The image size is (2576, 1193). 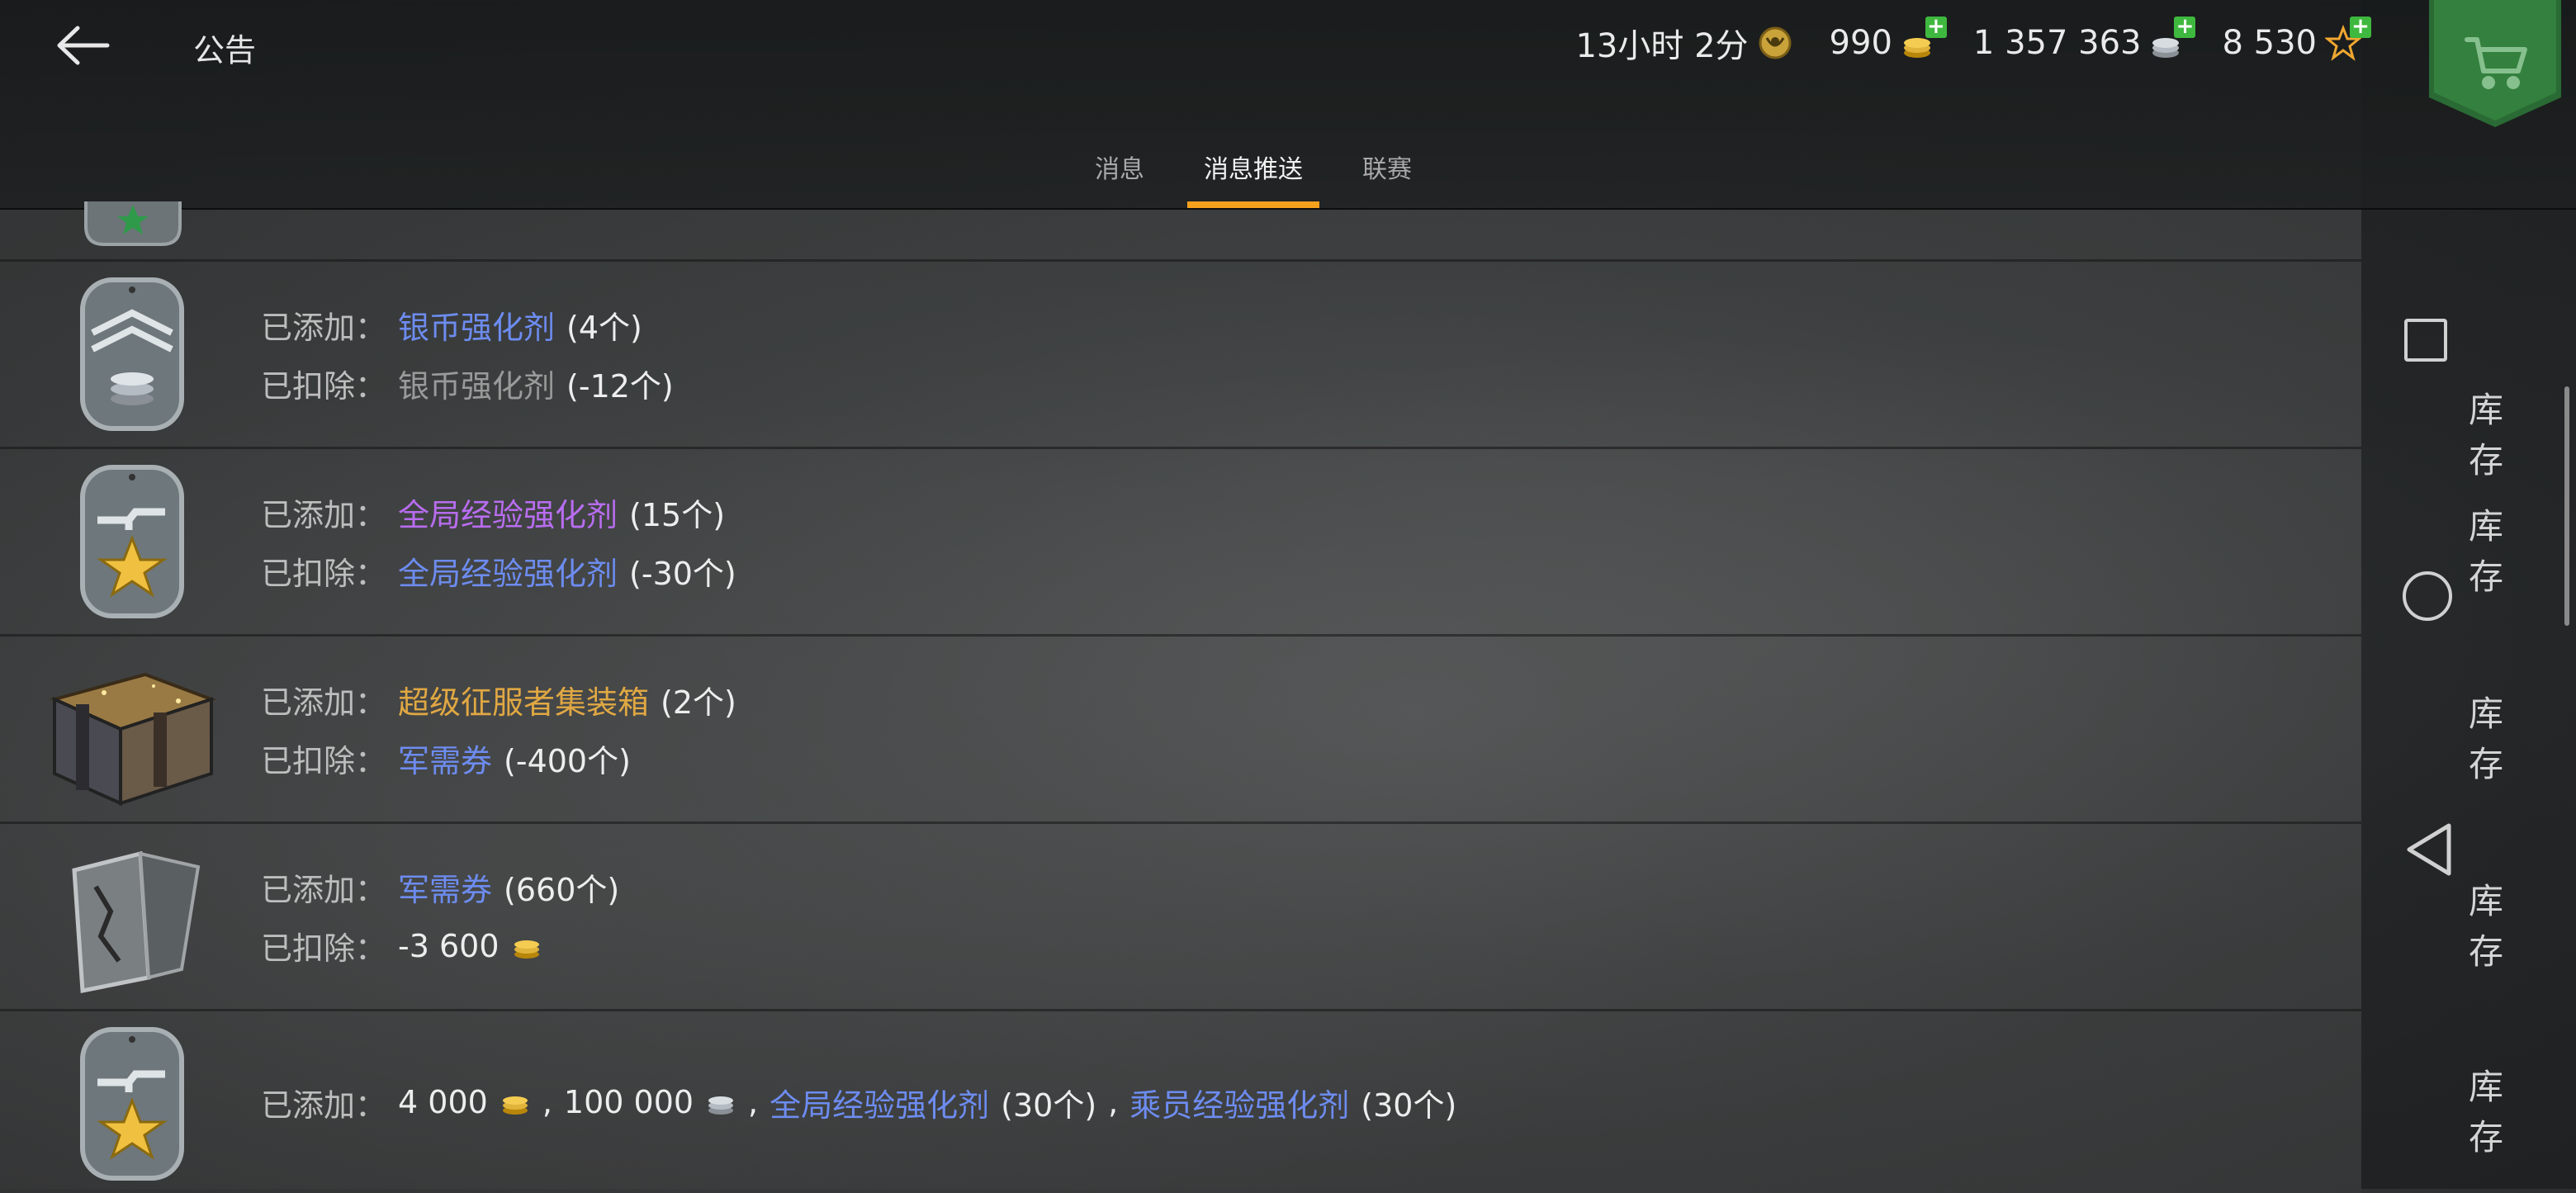 What do you see at coordinates (136, 922) in the screenshot?
I see `quartermaster-ticket-icon` at bounding box center [136, 922].